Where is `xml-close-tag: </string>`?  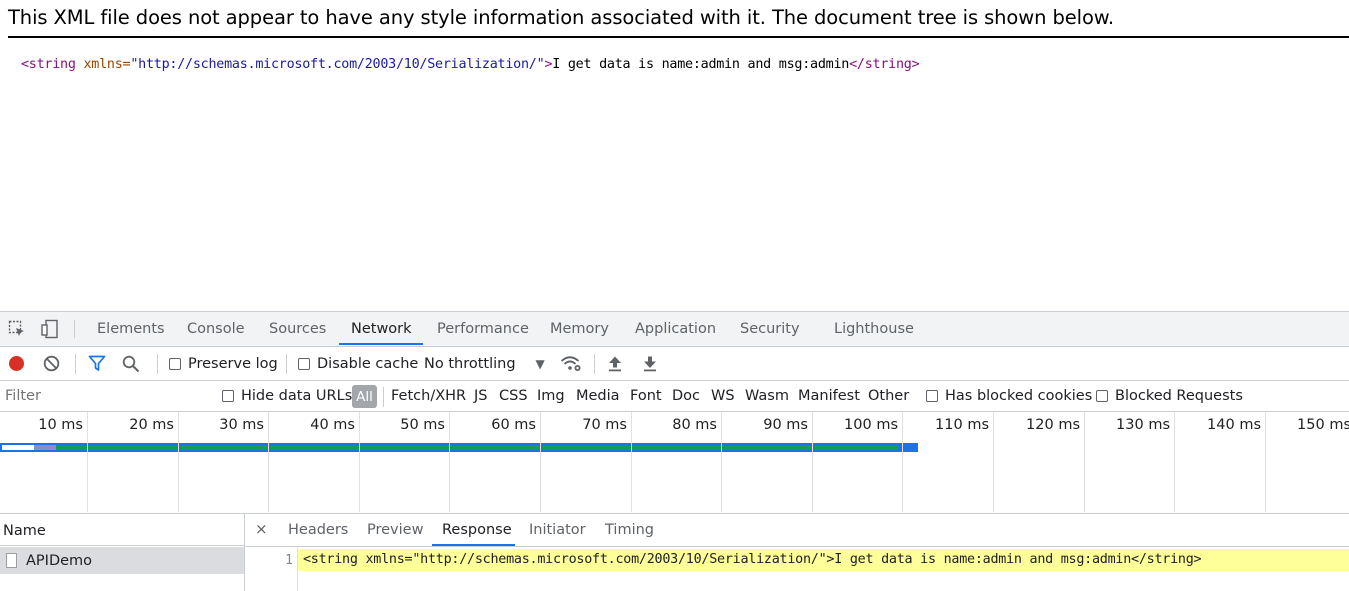
xml-close-tag: </string> is located at coordinates (884, 64).